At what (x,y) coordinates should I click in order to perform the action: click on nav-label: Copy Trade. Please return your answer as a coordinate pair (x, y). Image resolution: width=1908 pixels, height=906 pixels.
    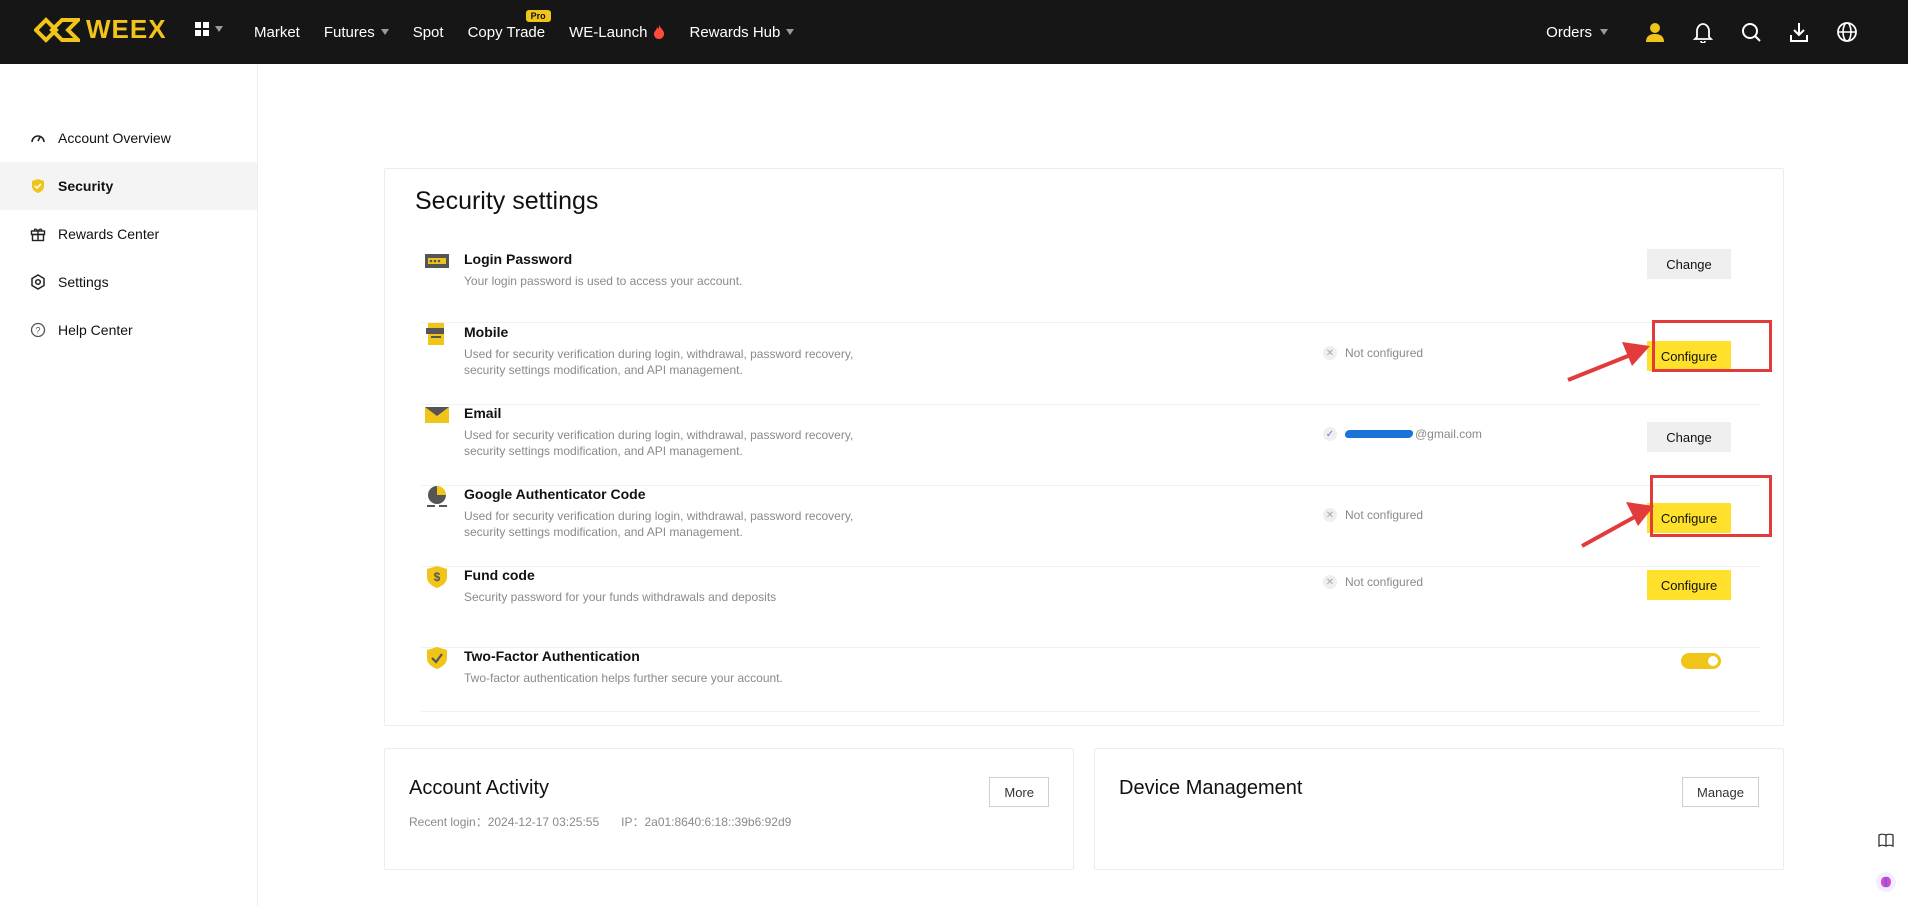
    Looking at the image, I should click on (506, 32).